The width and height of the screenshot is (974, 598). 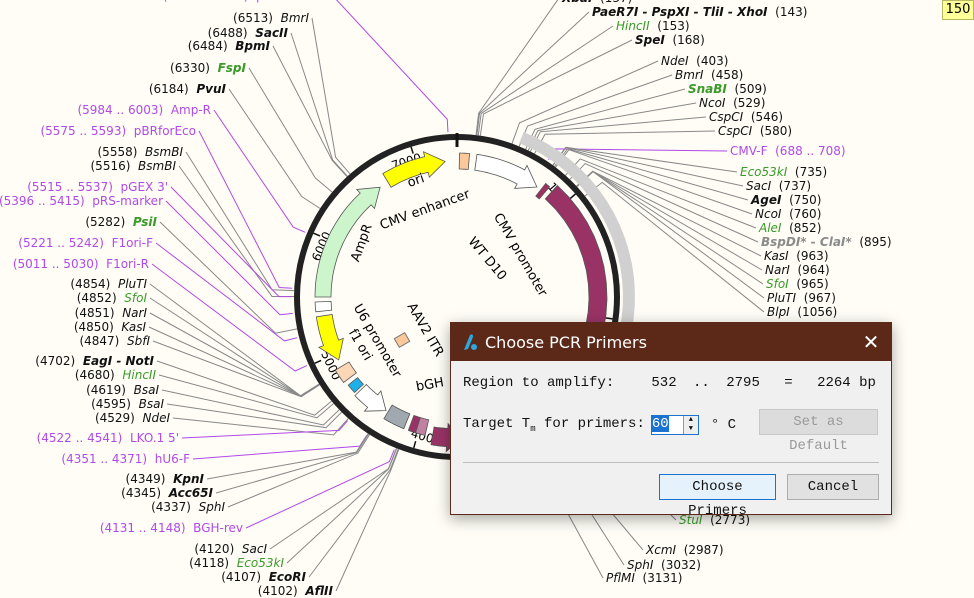 What do you see at coordinates (42, 201) in the screenshot?
I see `site-position: (5396 .. 5415)` at bounding box center [42, 201].